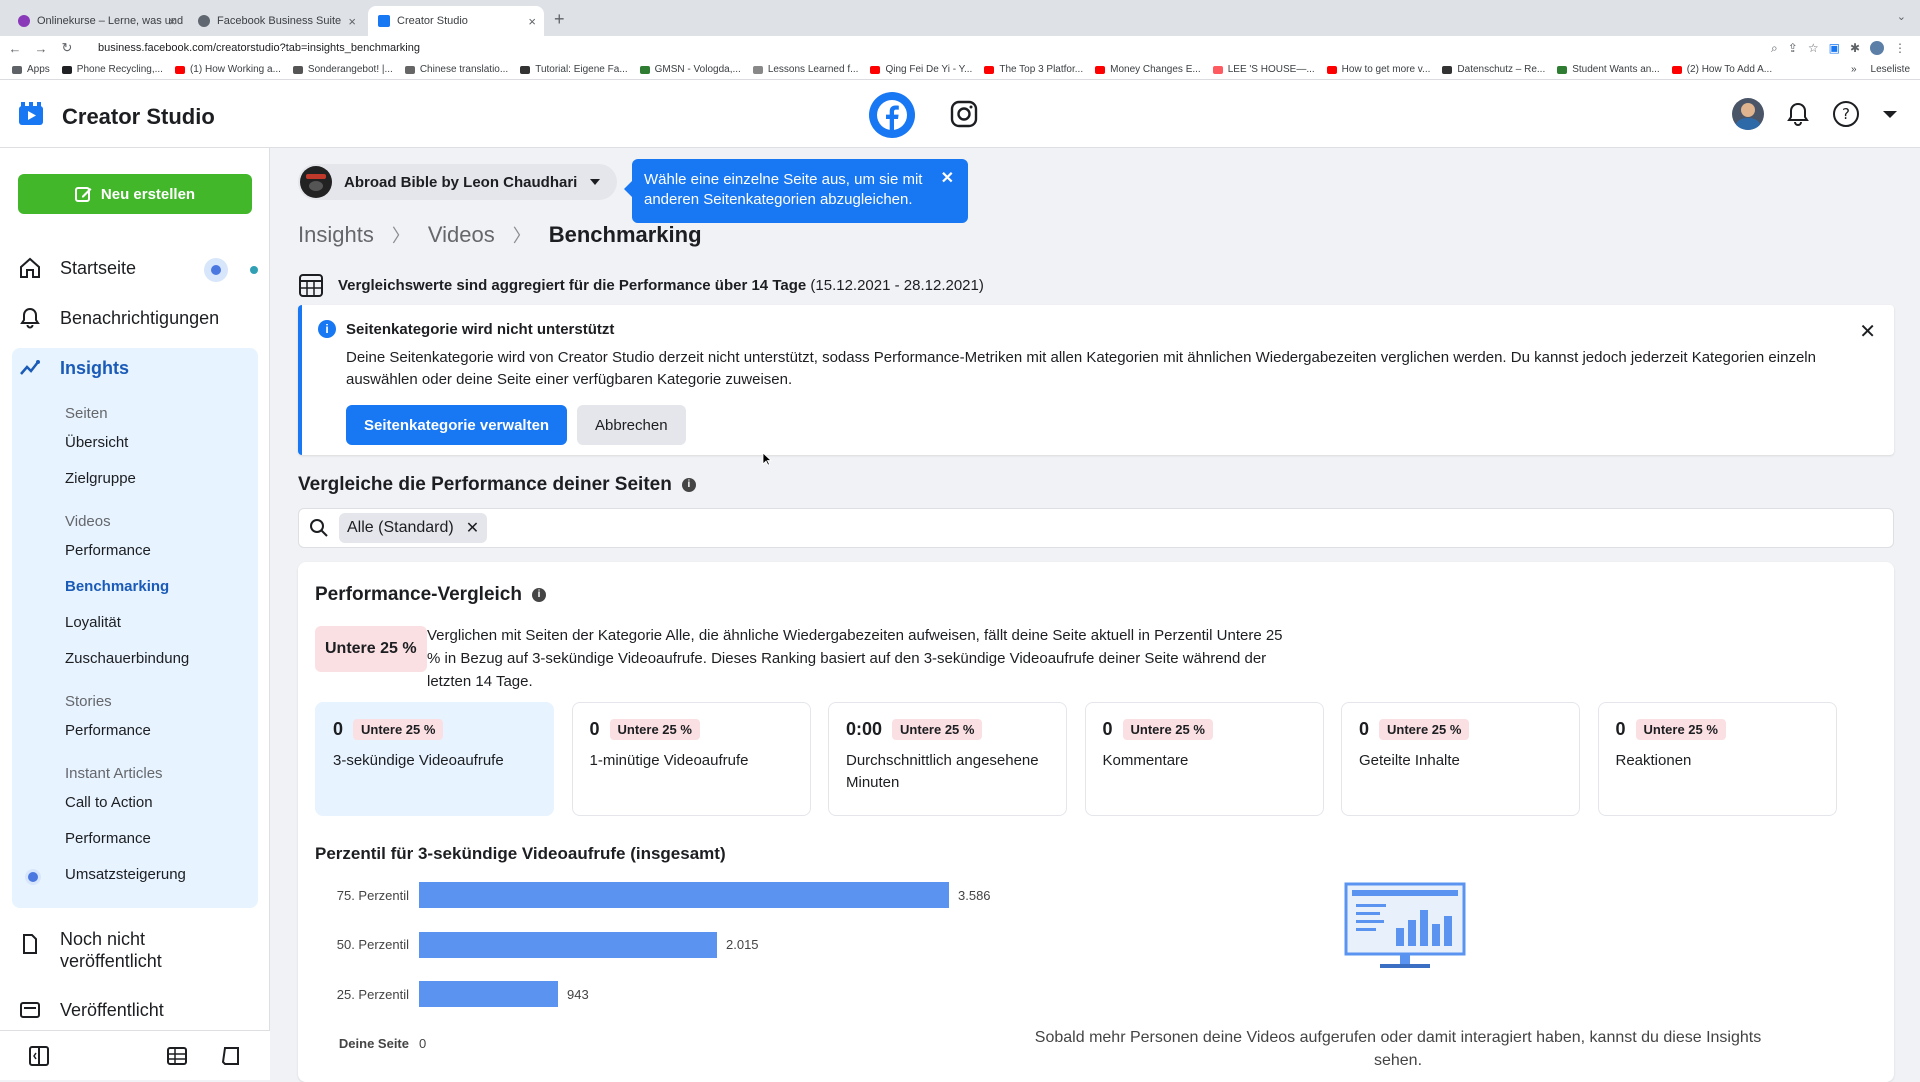 The width and height of the screenshot is (1920, 1082). What do you see at coordinates (109, 802) in the screenshot?
I see `sidebar-sub-item-call-to-action: Call to Action` at bounding box center [109, 802].